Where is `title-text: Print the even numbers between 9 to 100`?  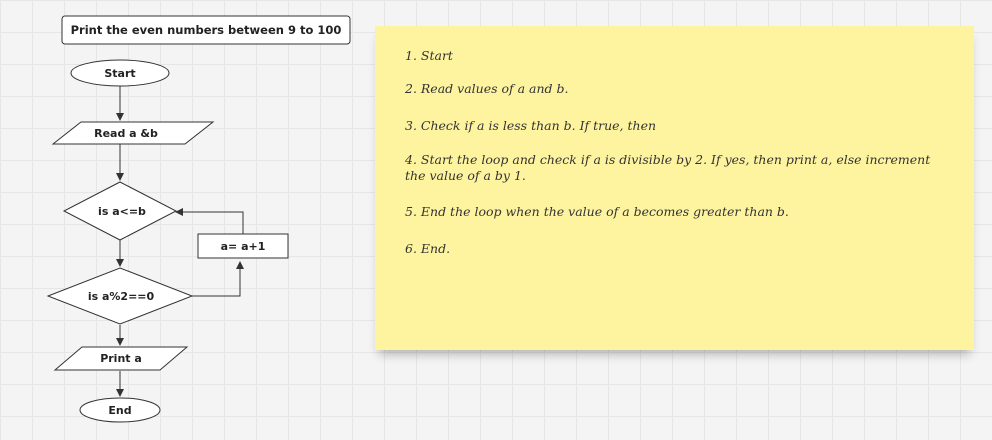
title-text: Print the even numbers between 9 to 100 is located at coordinates (206, 30).